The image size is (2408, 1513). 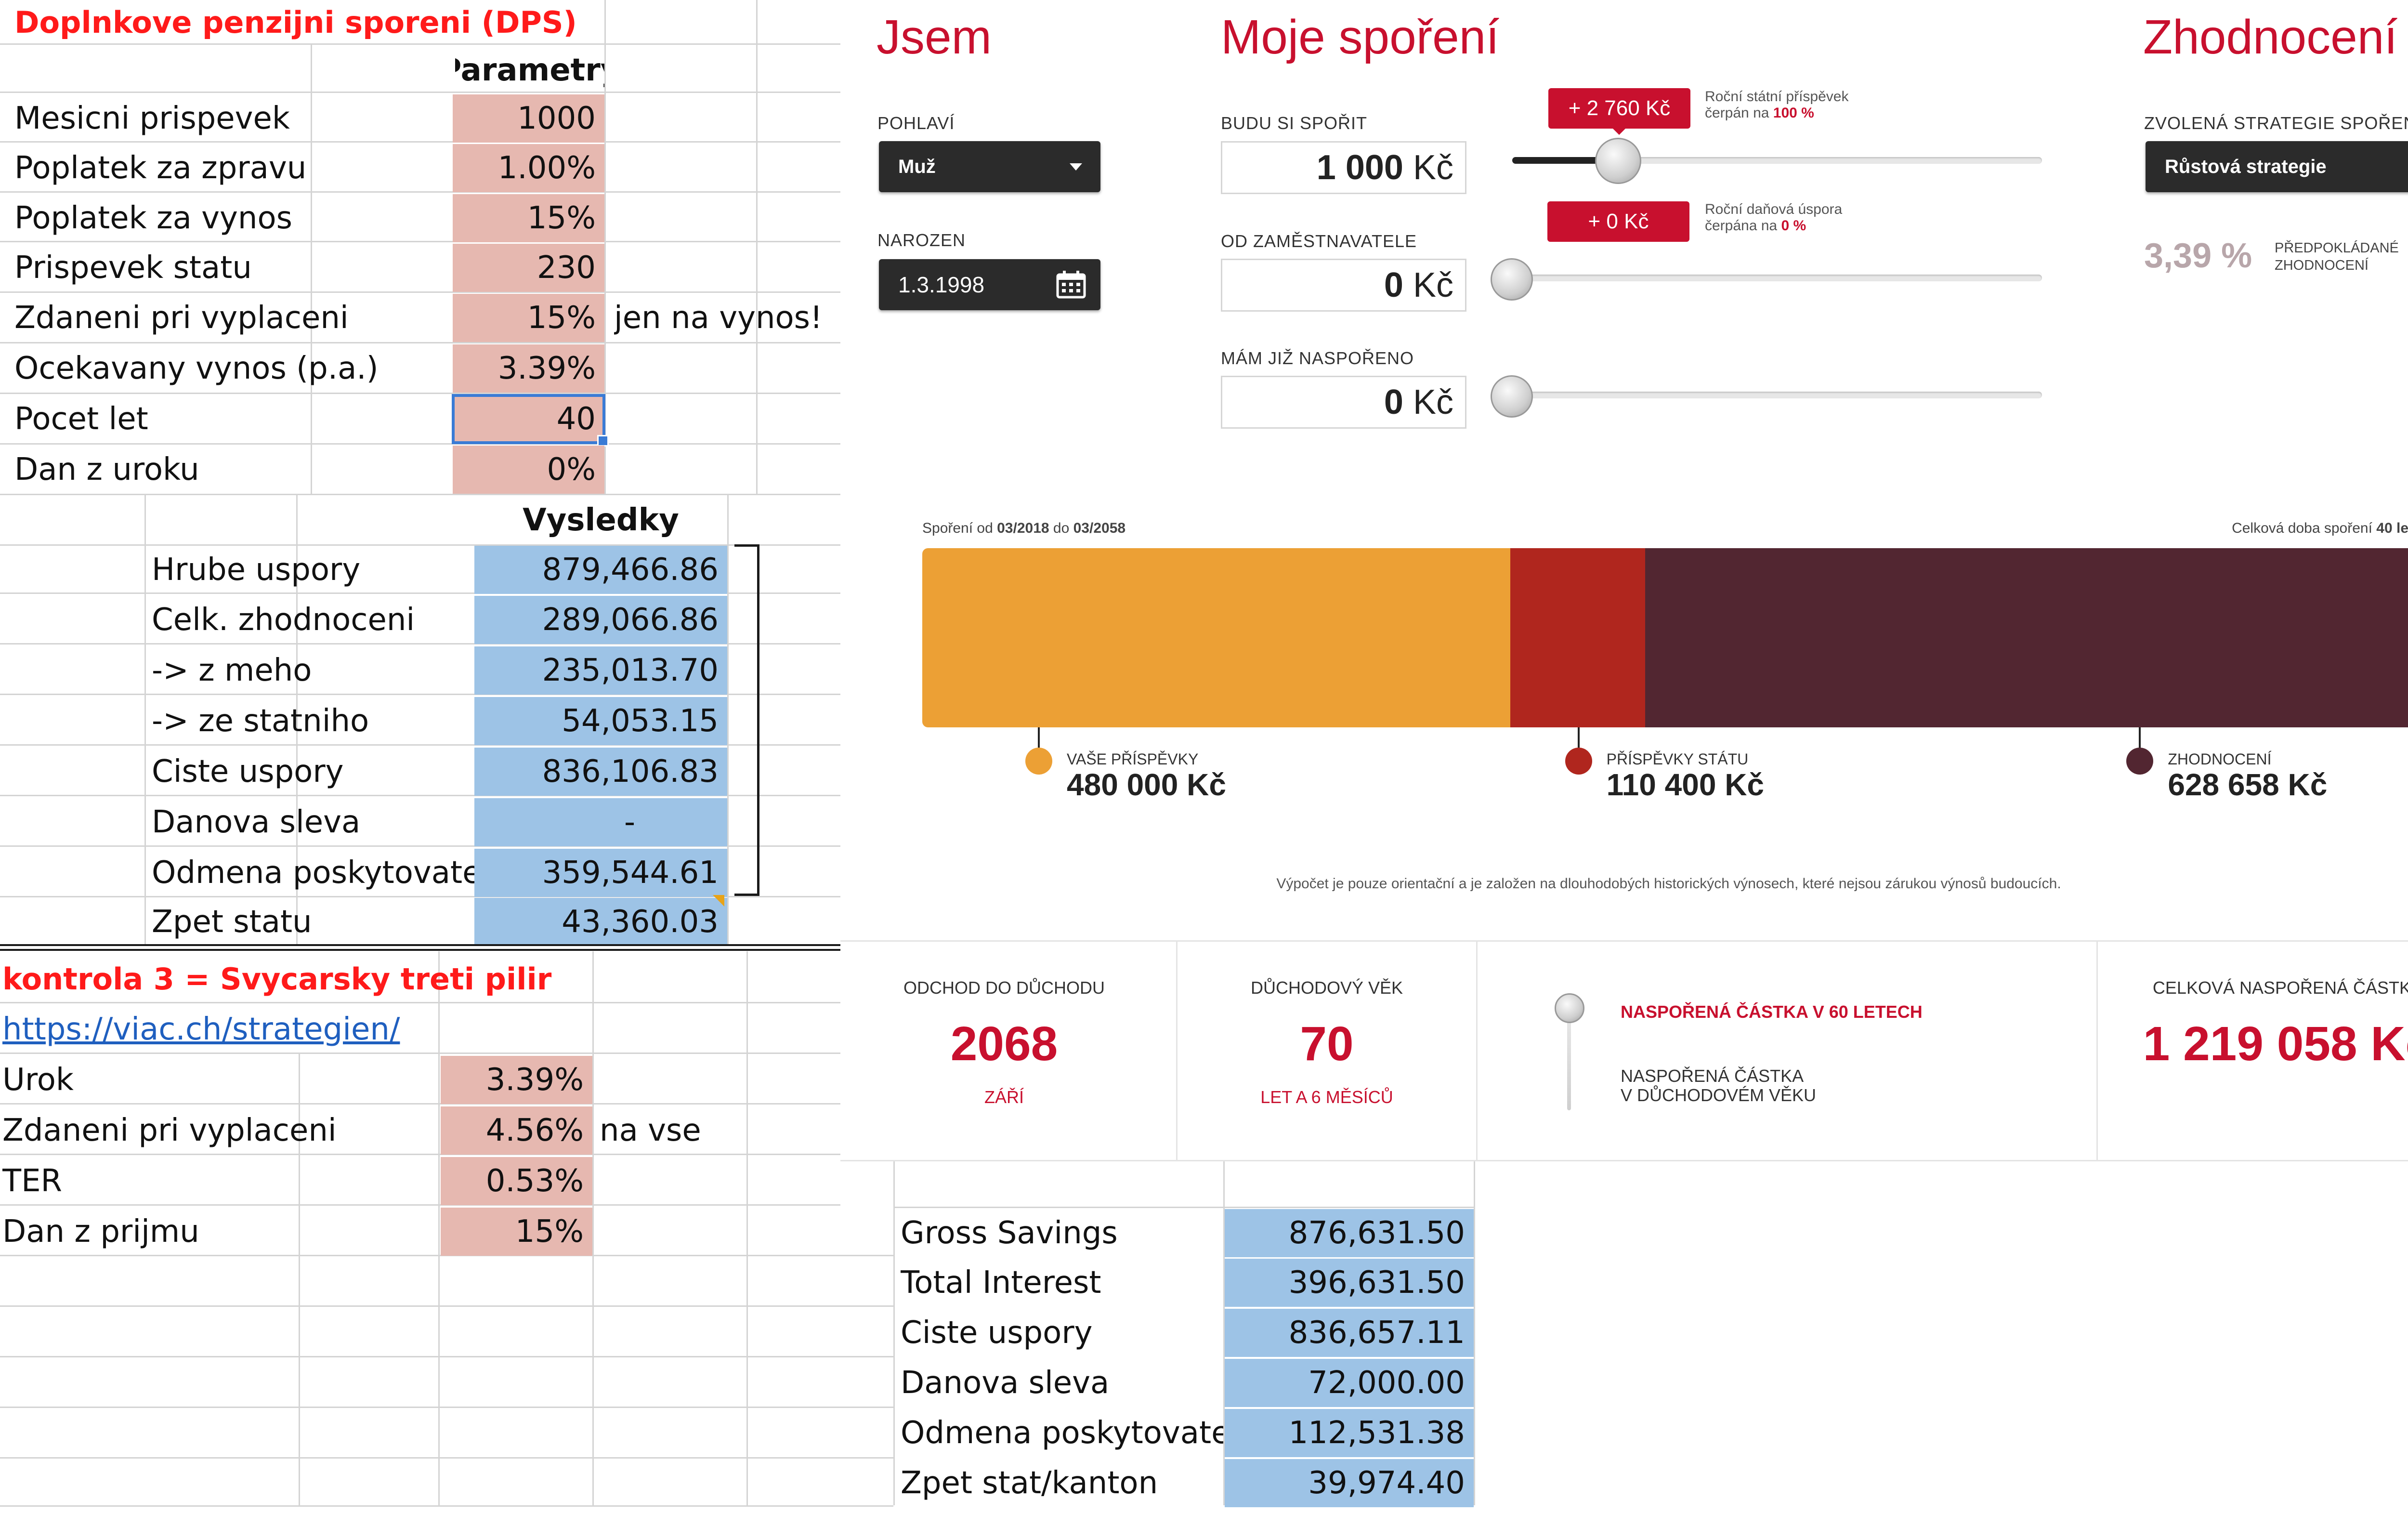 What do you see at coordinates (941, 285) in the screenshot?
I see `born-value: 1.3.1998` at bounding box center [941, 285].